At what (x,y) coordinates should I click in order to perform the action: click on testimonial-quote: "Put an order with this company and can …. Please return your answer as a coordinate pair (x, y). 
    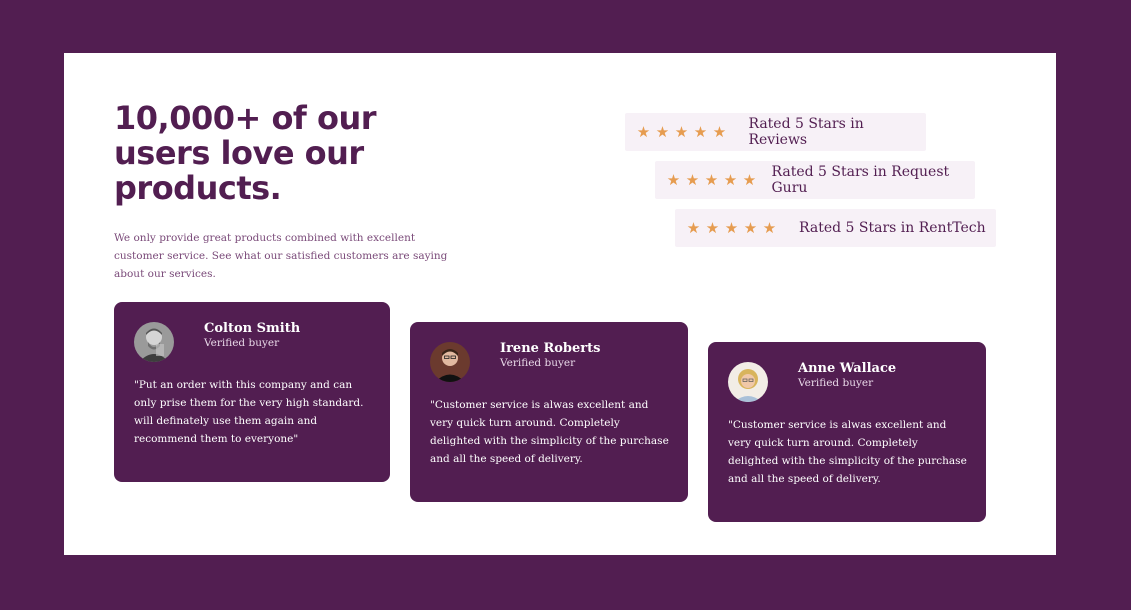
    Looking at the image, I should click on (249, 412).